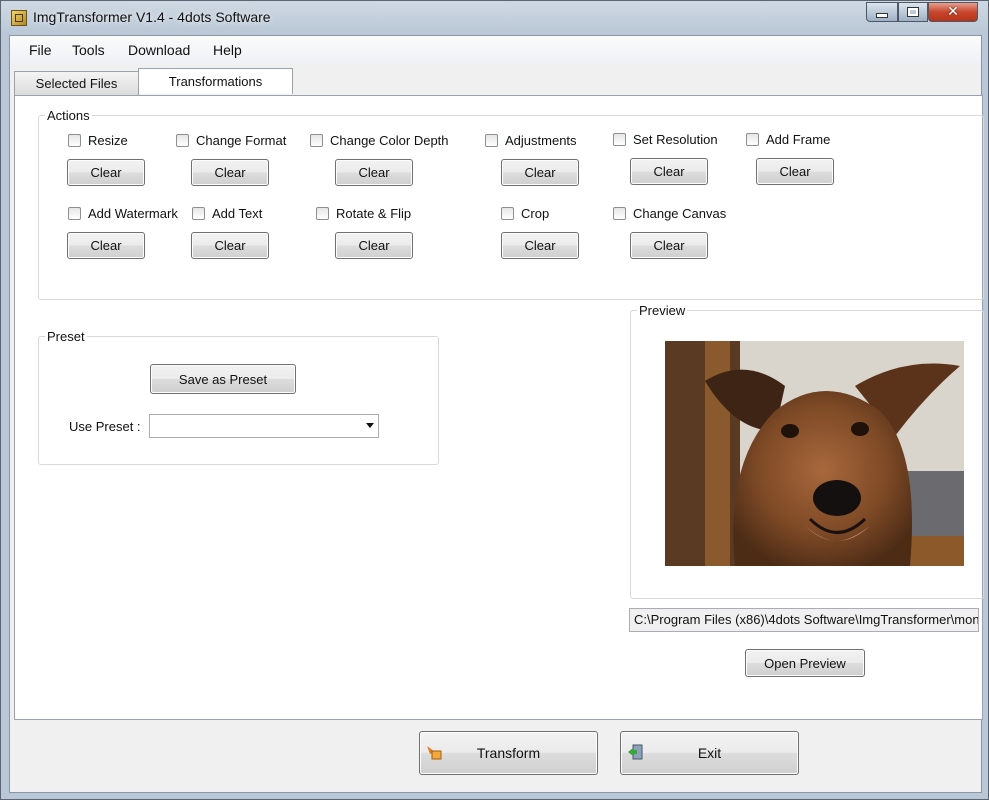  Describe the element at coordinates (494, 18) in the screenshot. I see `title-bar: ImgTransformer V1.4 - 4dots Software ✕` at that location.